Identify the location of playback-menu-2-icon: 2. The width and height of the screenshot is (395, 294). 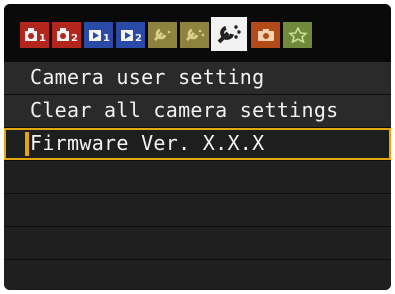
(131, 36).